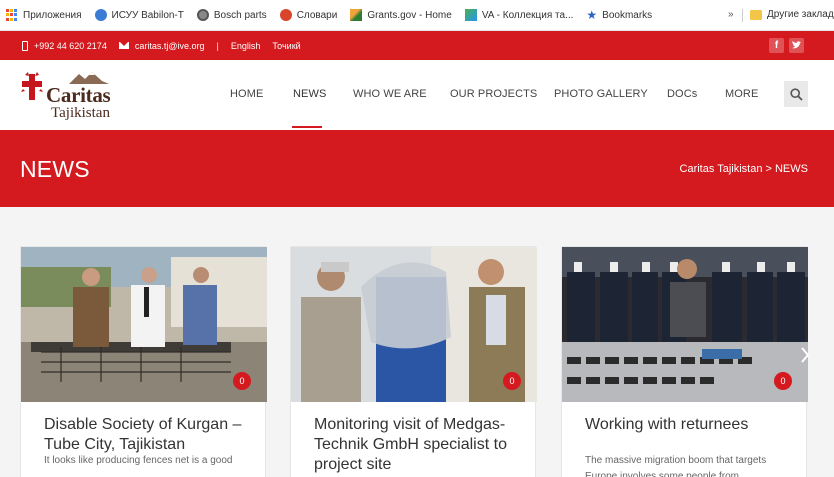  I want to click on language-tajik-link: Точикй, so click(286, 46).